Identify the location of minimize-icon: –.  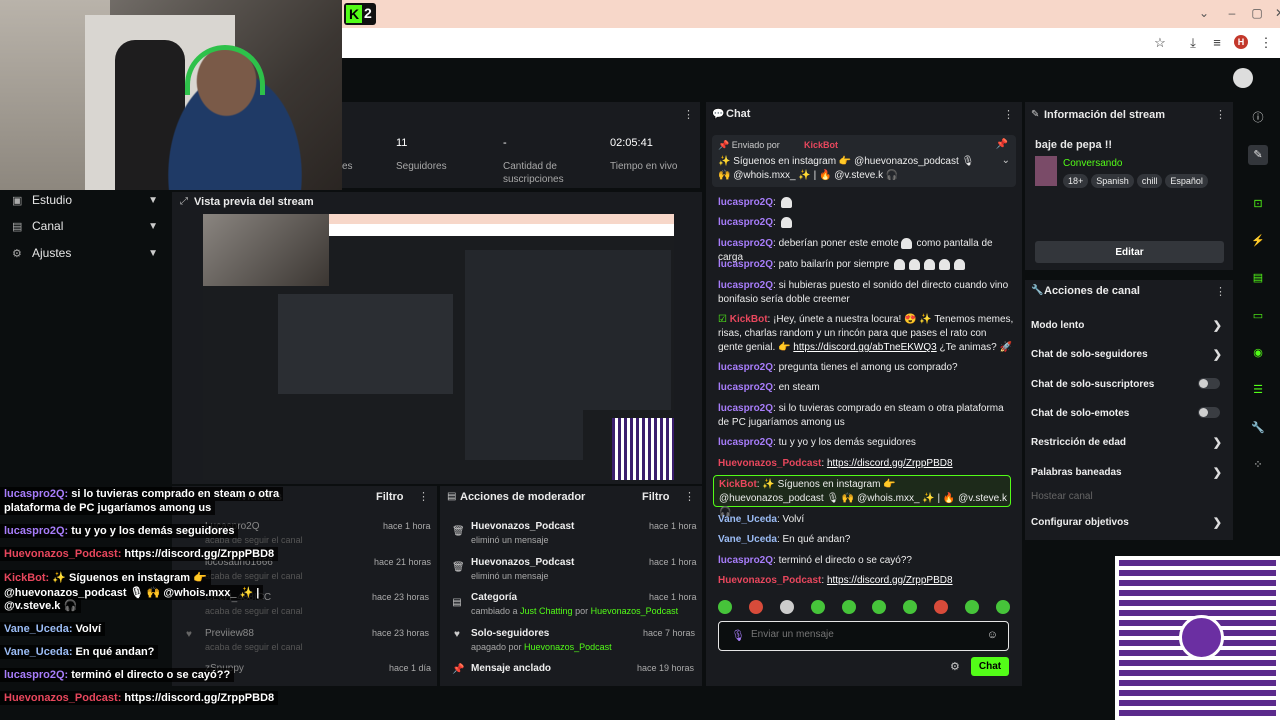
(1232, 13).